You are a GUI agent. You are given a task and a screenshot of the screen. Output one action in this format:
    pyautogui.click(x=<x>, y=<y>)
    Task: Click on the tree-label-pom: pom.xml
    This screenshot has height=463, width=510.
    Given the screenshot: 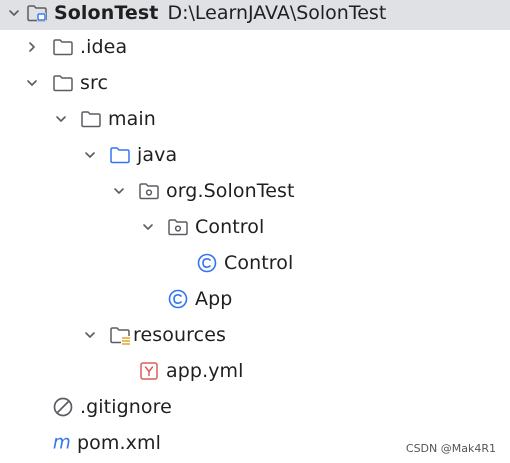 What is the action you would take?
    pyautogui.click(x=119, y=443)
    